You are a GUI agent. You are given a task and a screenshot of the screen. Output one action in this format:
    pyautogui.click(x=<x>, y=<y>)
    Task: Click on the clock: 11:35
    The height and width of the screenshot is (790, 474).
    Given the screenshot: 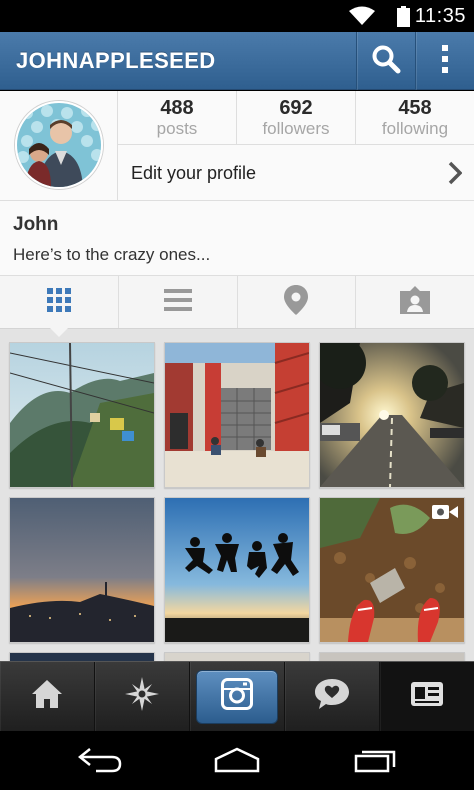 What is the action you would take?
    pyautogui.click(x=440, y=16)
    